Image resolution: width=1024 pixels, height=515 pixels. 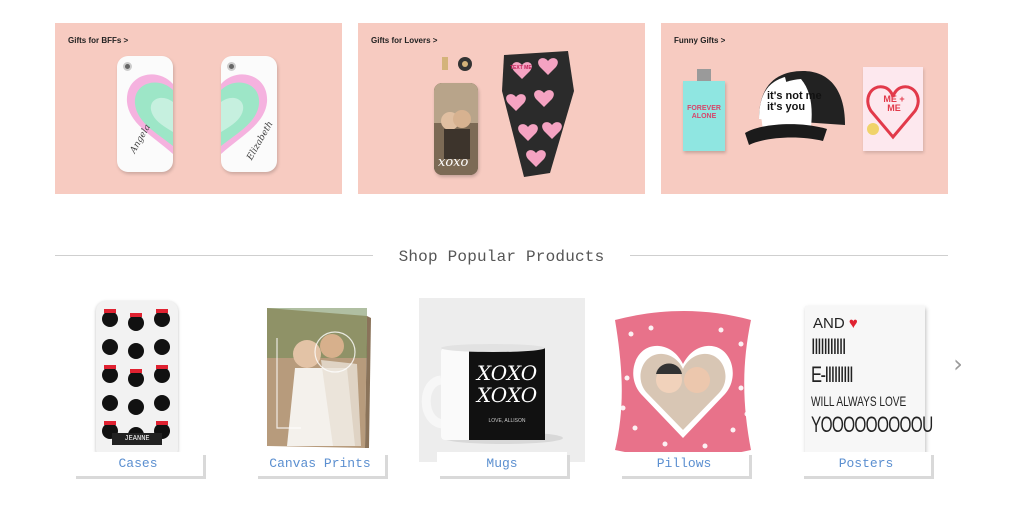 I want to click on heart-pillow-art, so click(x=683, y=384).